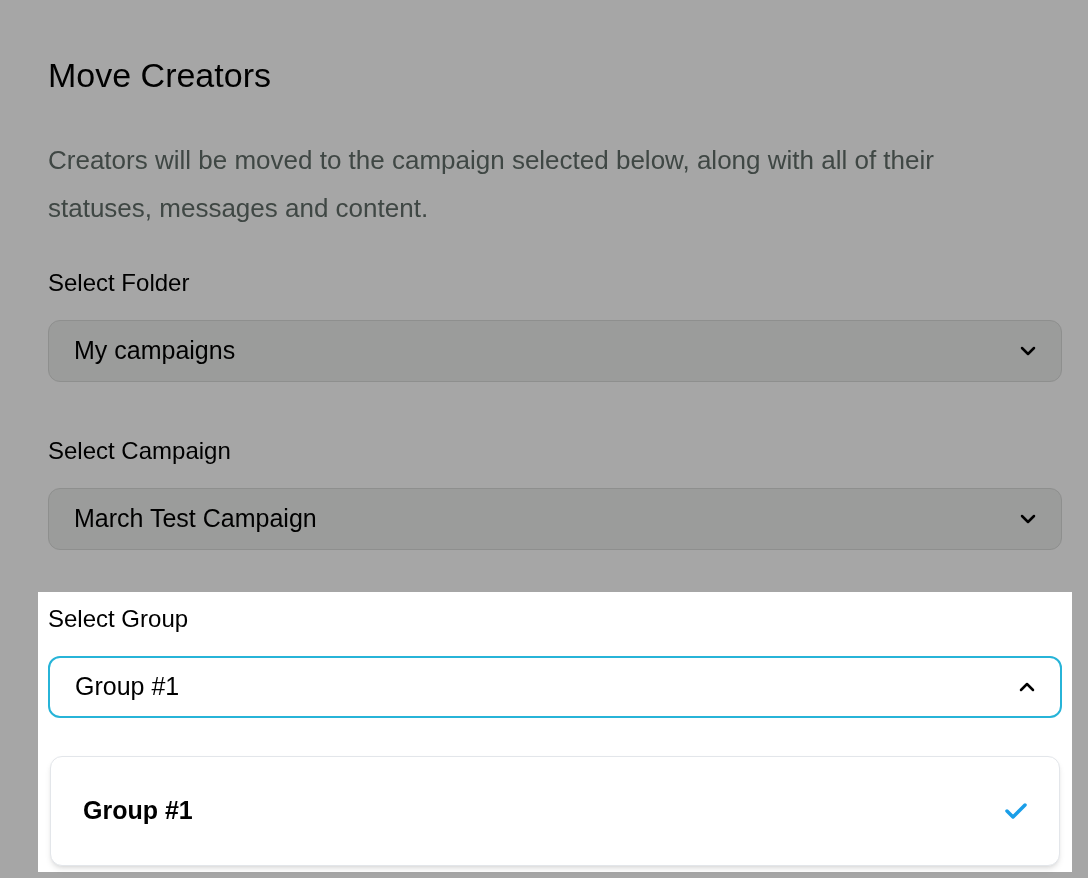  I want to click on chevron-up-icon, so click(1027, 687).